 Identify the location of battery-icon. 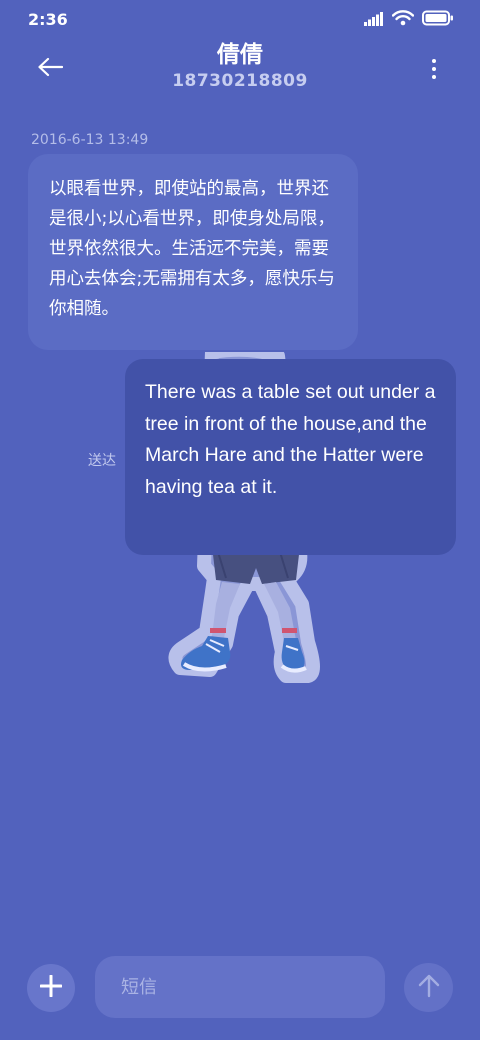
(438, 20).